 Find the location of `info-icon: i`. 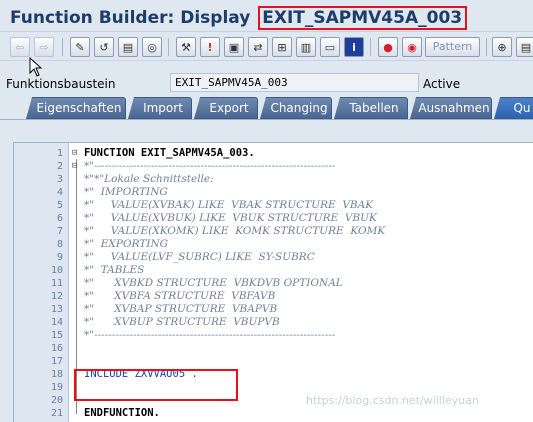

info-icon: i is located at coordinates (354, 47).